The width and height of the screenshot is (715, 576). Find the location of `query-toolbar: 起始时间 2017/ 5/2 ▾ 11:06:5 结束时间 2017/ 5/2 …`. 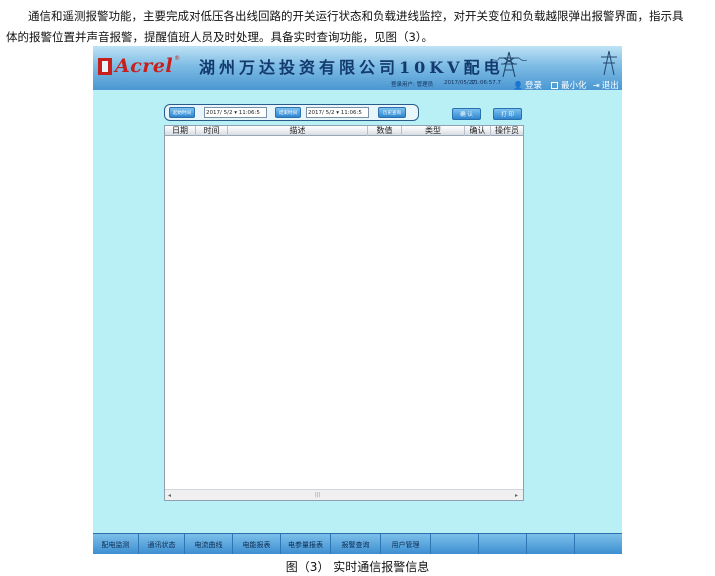

query-toolbar: 起始时间 2017/ 5/2 ▾ 11:06:5 结束时间 2017/ 5/2 … is located at coordinates (291, 112).